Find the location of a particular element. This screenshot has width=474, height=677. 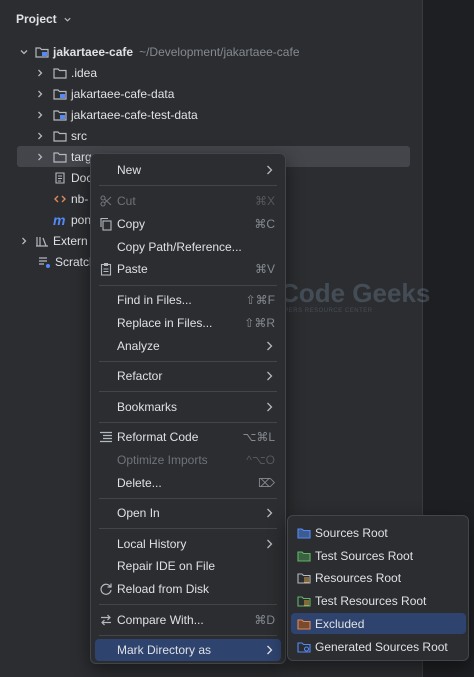

menu-item-analyze: Analyze is located at coordinates (188, 346).